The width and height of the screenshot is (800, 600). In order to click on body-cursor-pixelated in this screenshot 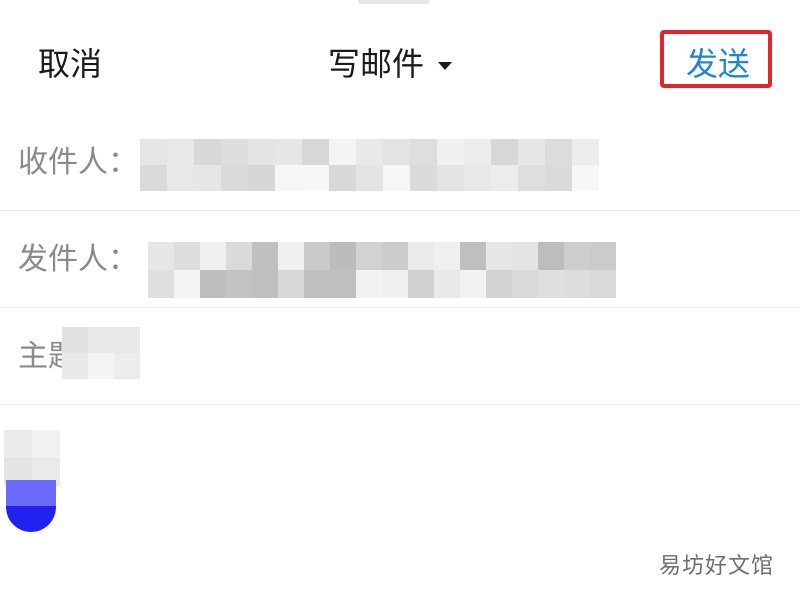, I will do `click(32, 458)`.